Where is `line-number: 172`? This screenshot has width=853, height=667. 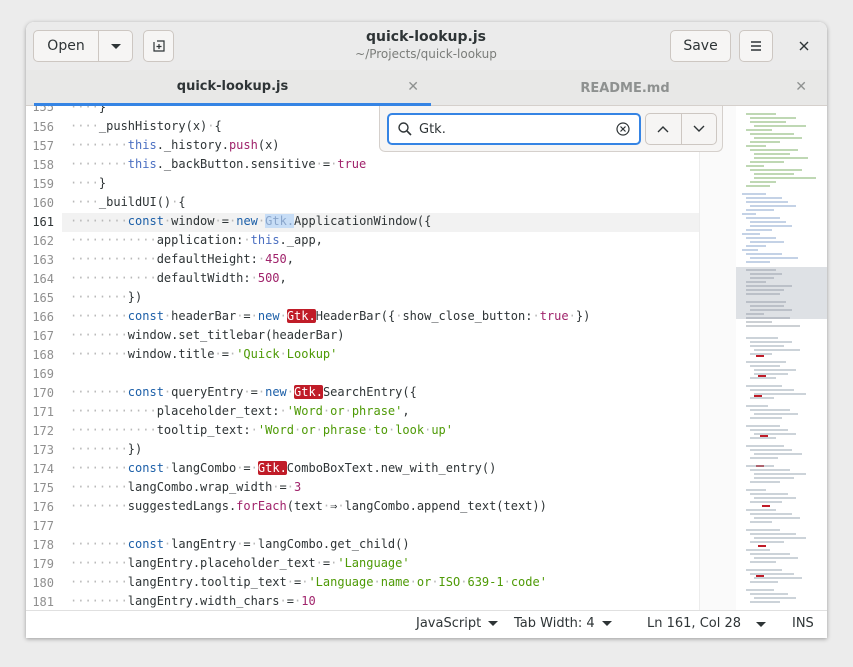 line-number: 172 is located at coordinates (43, 431).